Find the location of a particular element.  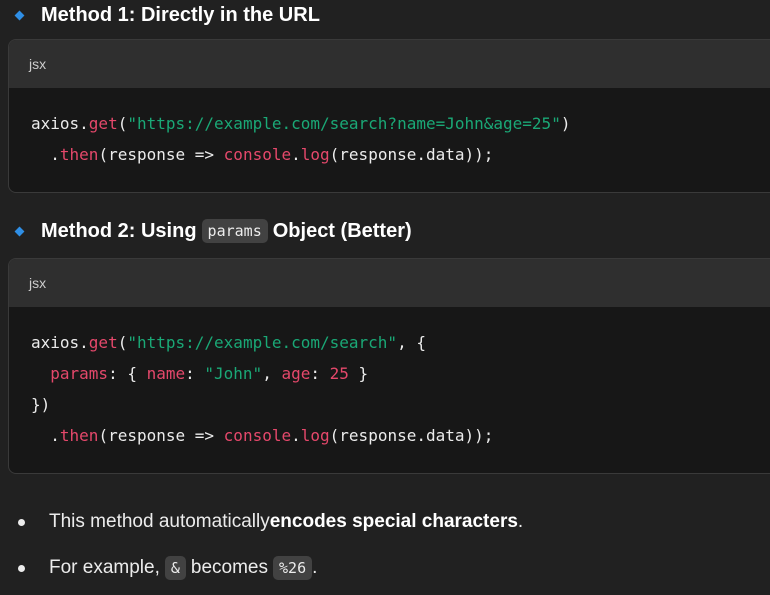

code-block-1-lang-bar: jsx is located at coordinates (389, 64).